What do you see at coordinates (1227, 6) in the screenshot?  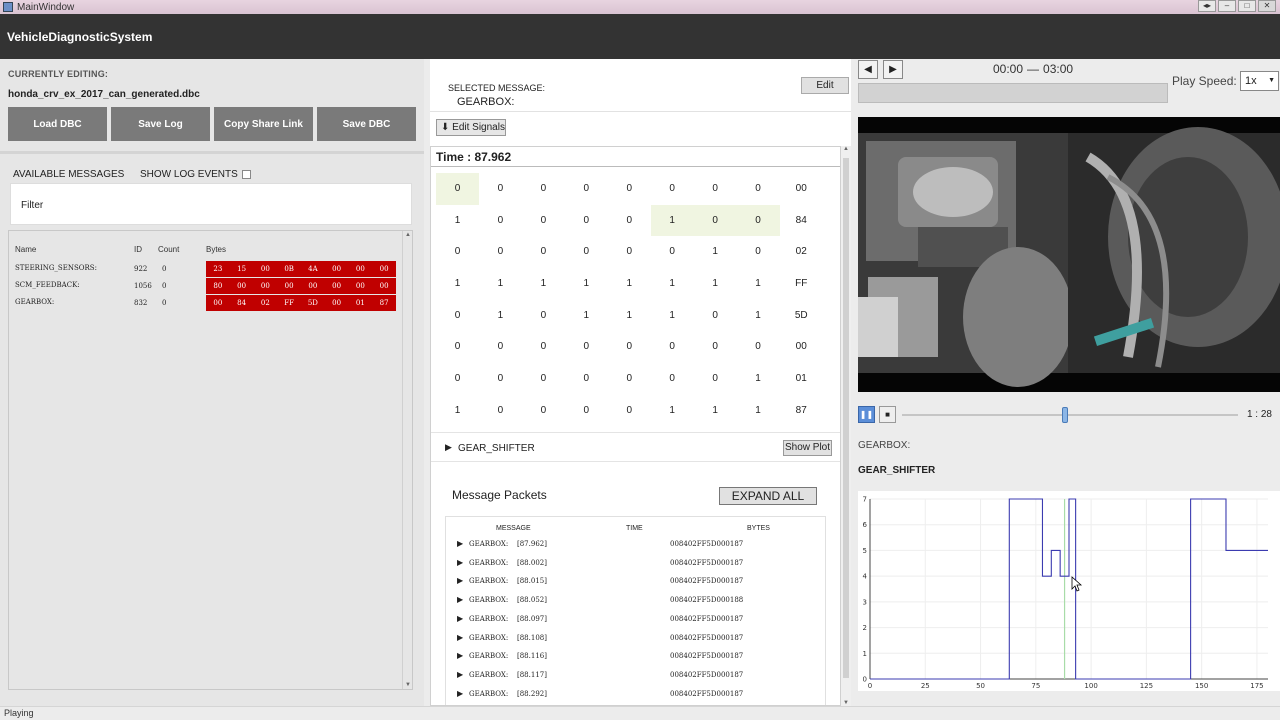 I see `window-minimize-button: –` at bounding box center [1227, 6].